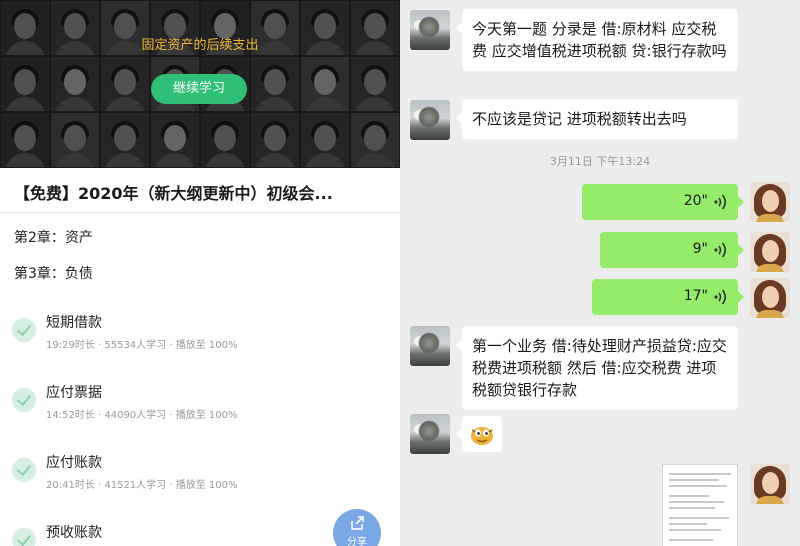  I want to click on incoming-message: 不应该是贷记 进项税额转出去吗, so click(597, 119).